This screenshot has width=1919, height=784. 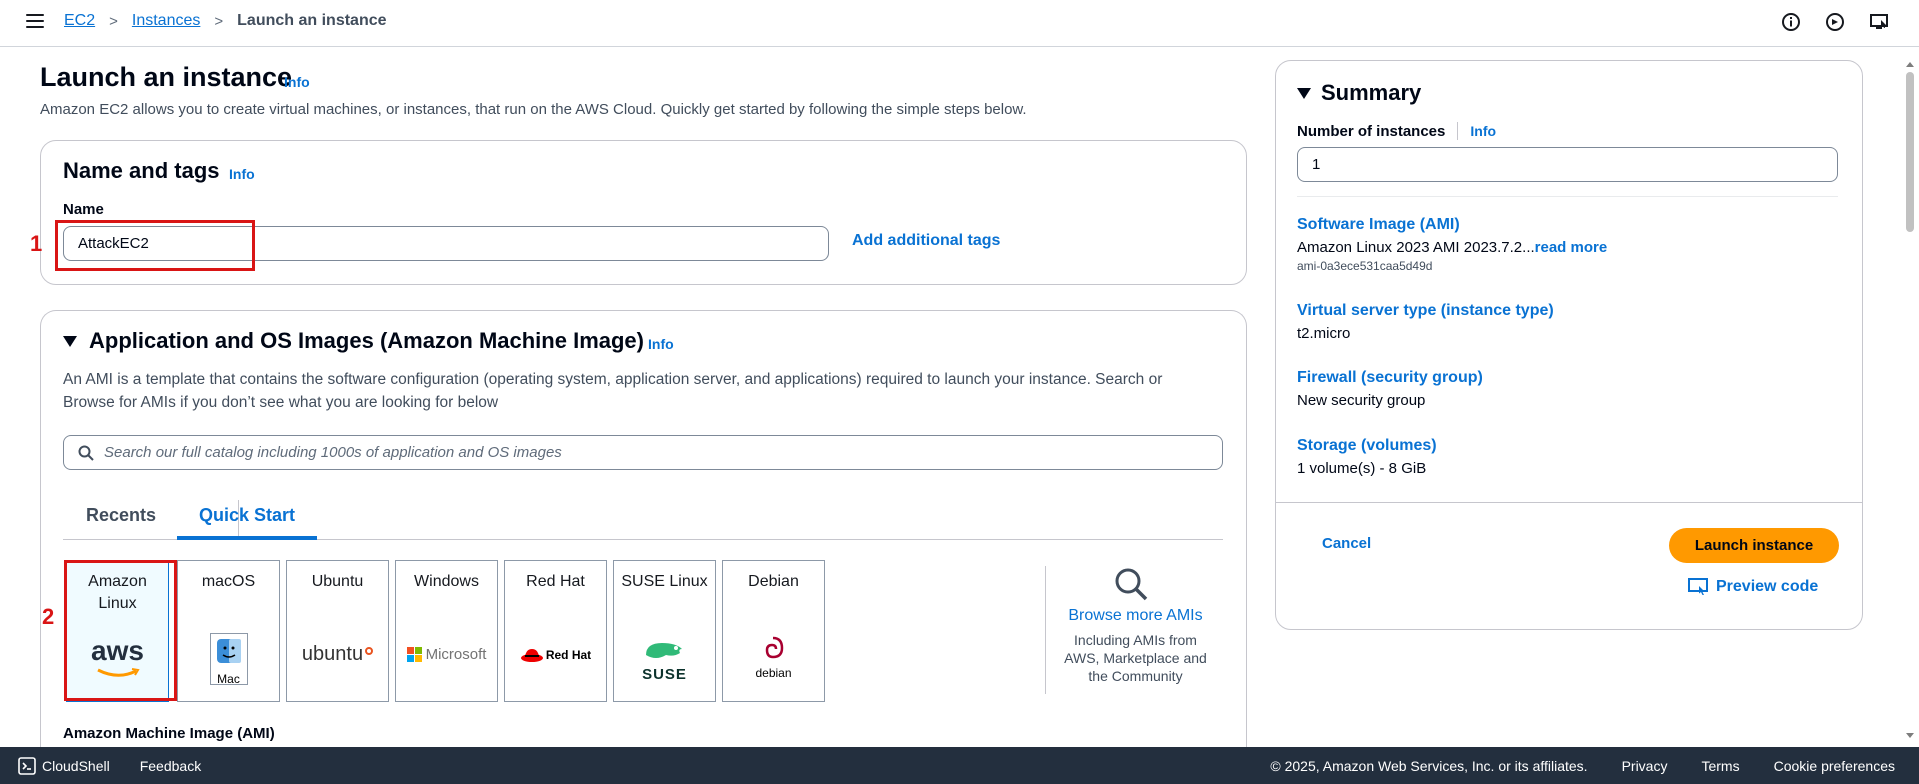 What do you see at coordinates (1346, 543) in the screenshot?
I see `cancel-button: Cancel` at bounding box center [1346, 543].